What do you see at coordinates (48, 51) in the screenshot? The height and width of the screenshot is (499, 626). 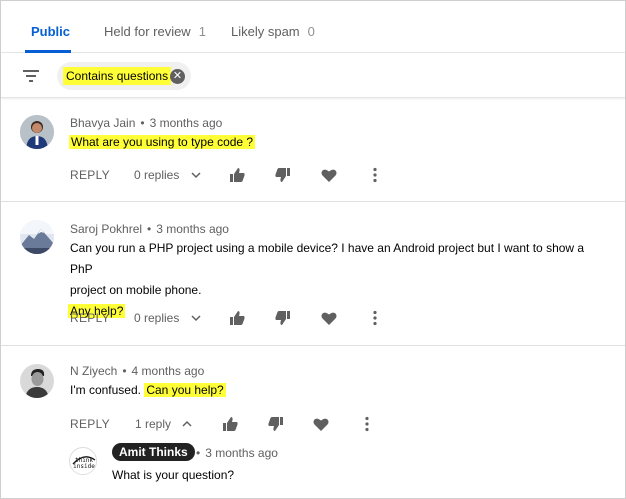 I see `active-tab-indicator` at bounding box center [48, 51].